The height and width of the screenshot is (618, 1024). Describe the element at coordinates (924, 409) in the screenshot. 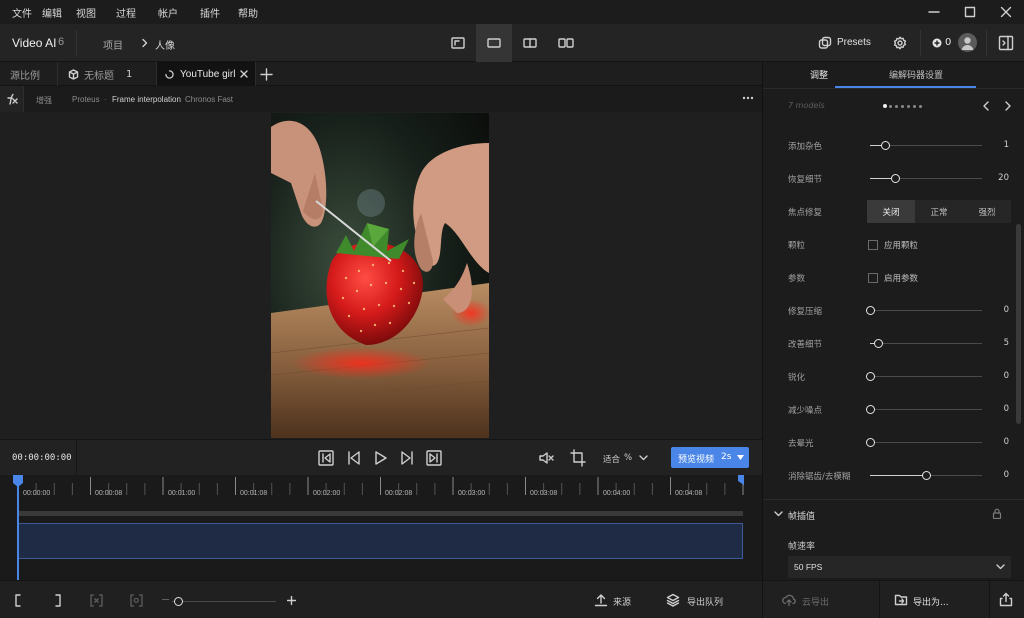

I see `reduce-noise-slider` at that location.